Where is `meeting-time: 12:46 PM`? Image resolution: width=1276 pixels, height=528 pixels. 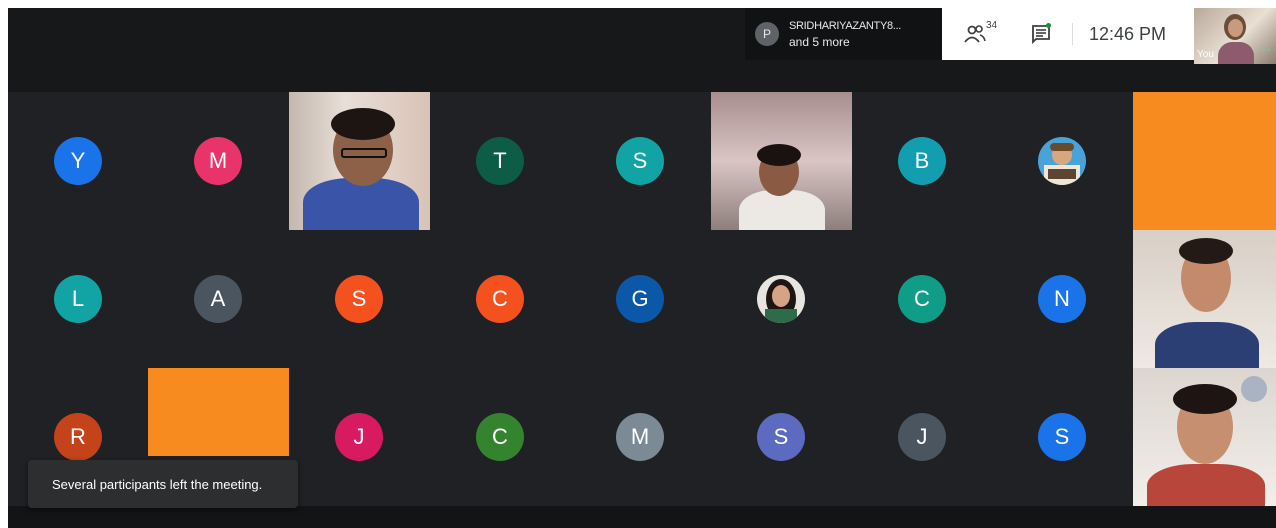
meeting-time: 12:46 PM is located at coordinates (1128, 33).